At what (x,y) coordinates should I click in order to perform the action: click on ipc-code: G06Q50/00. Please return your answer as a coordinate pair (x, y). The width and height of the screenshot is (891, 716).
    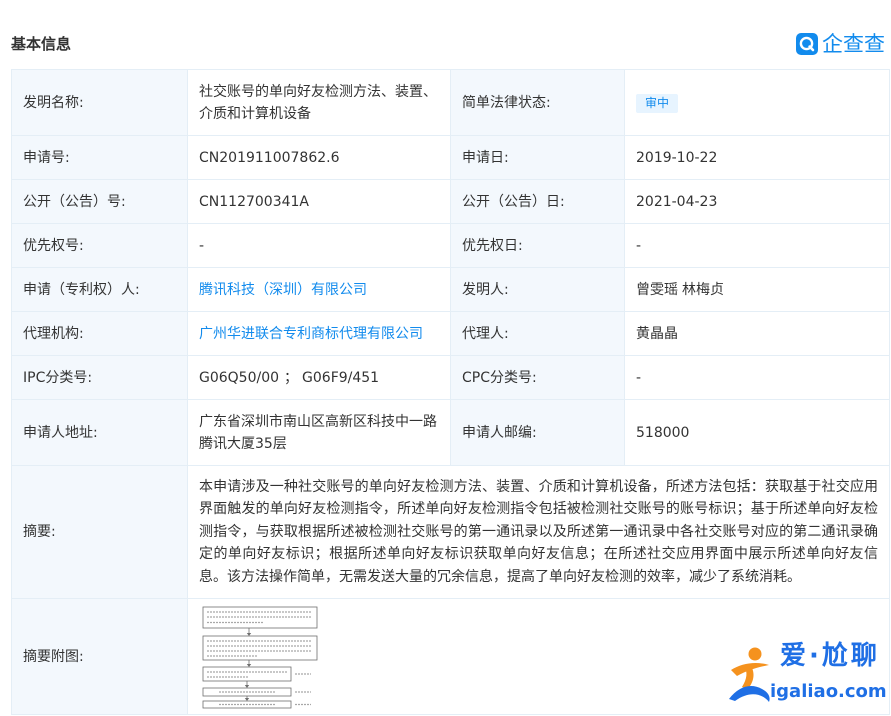
    Looking at the image, I should click on (239, 377).